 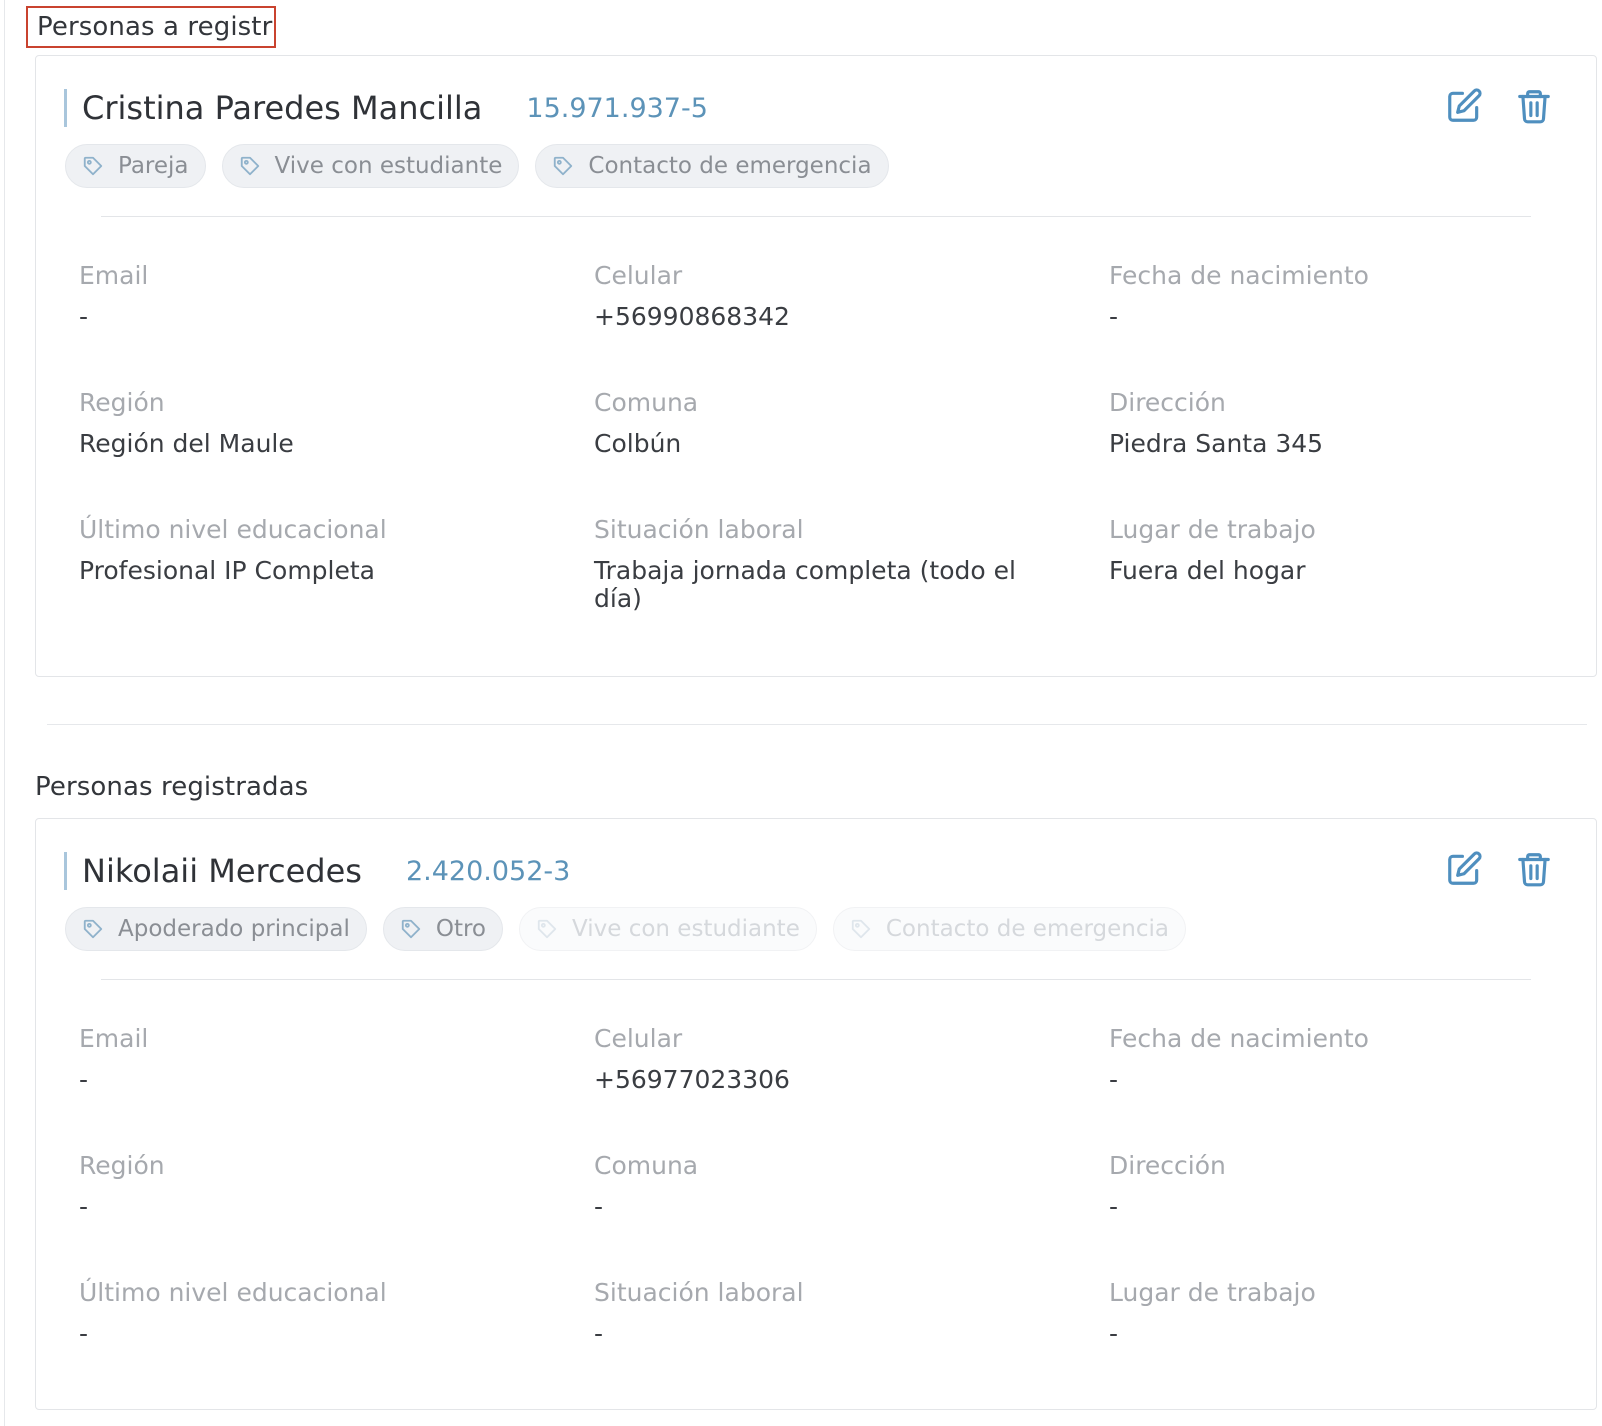 I want to click on tag-chip: Pareja, so click(x=135, y=166).